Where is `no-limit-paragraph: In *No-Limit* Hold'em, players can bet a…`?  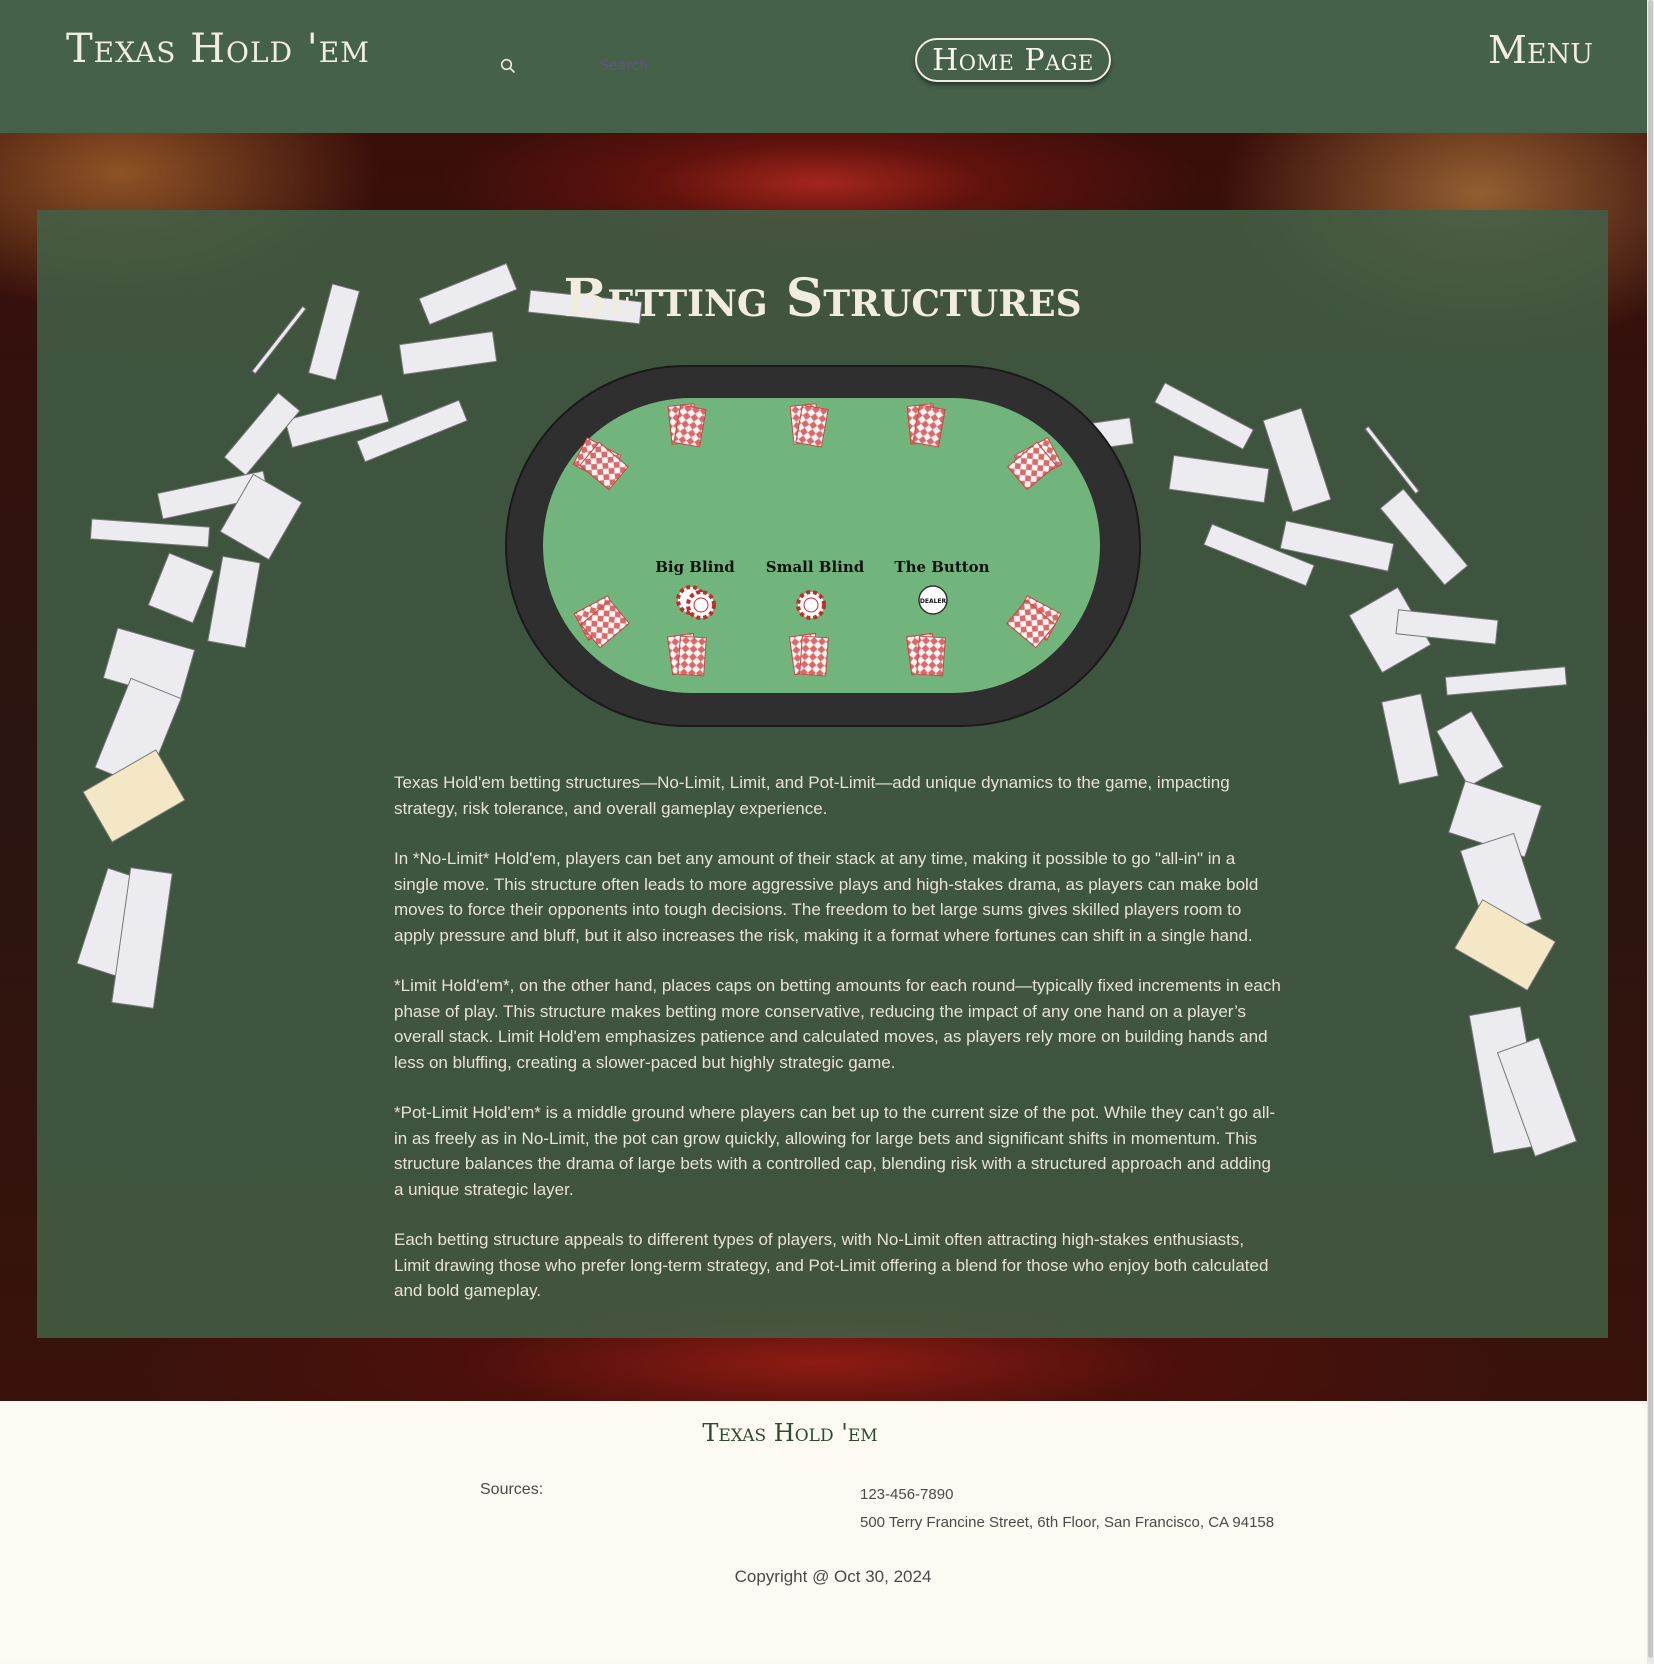 no-limit-paragraph: In *No-Limit* Hold'em, players can bet a… is located at coordinates (826, 897).